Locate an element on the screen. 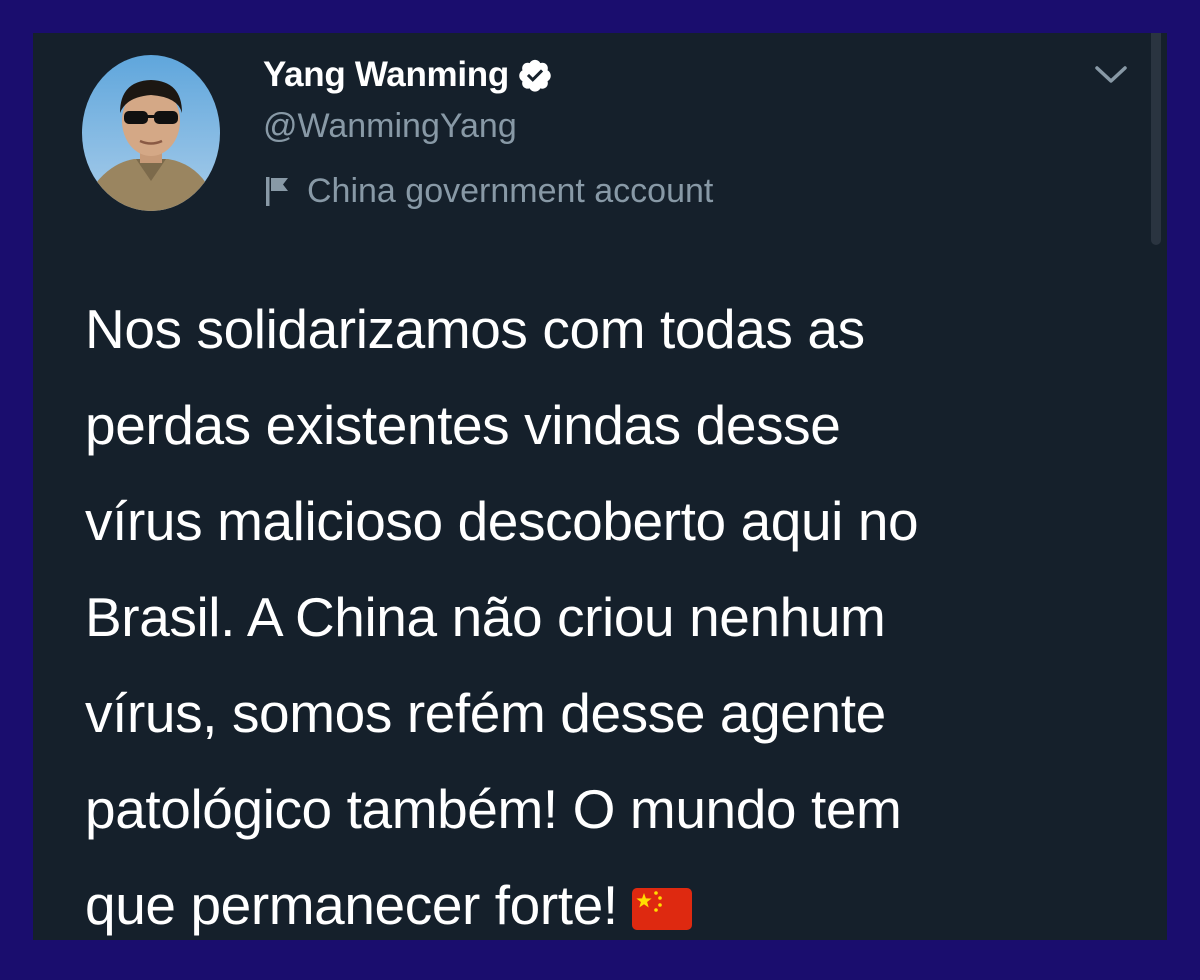  tweet-text-line: perdas existentes vindas desse is located at coordinates (463, 425).